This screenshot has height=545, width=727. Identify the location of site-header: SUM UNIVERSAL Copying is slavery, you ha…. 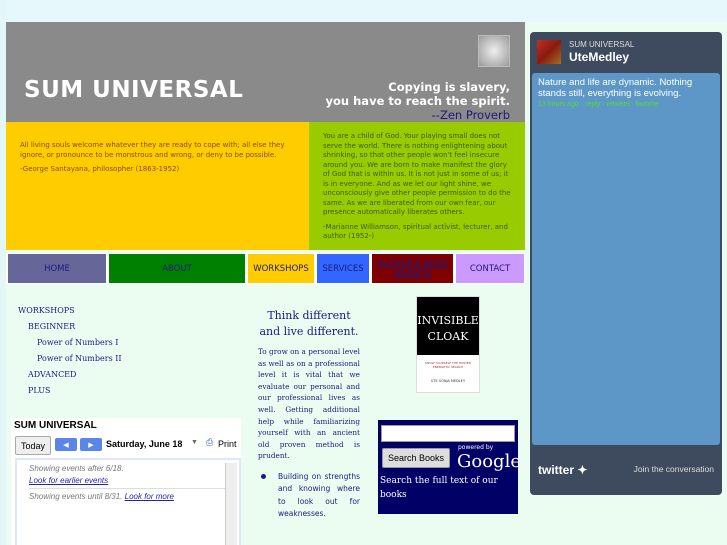
(265, 72).